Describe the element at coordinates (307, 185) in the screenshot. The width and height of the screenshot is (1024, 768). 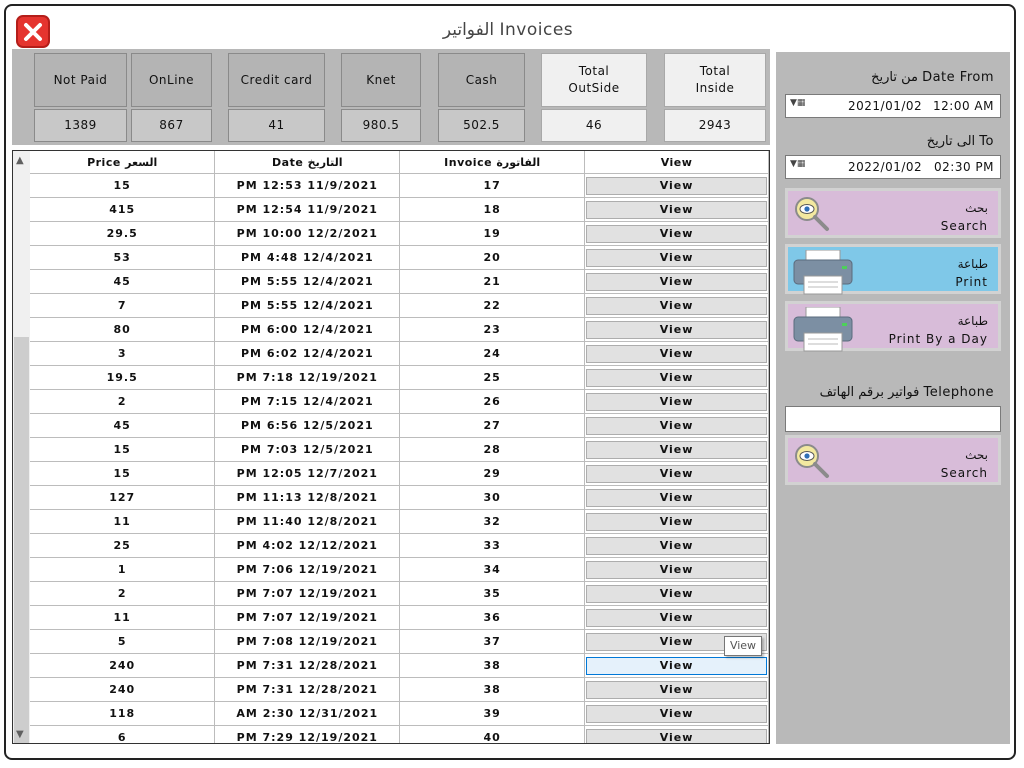
I see `cell-date: PM 12:53 11/9/2021` at that location.